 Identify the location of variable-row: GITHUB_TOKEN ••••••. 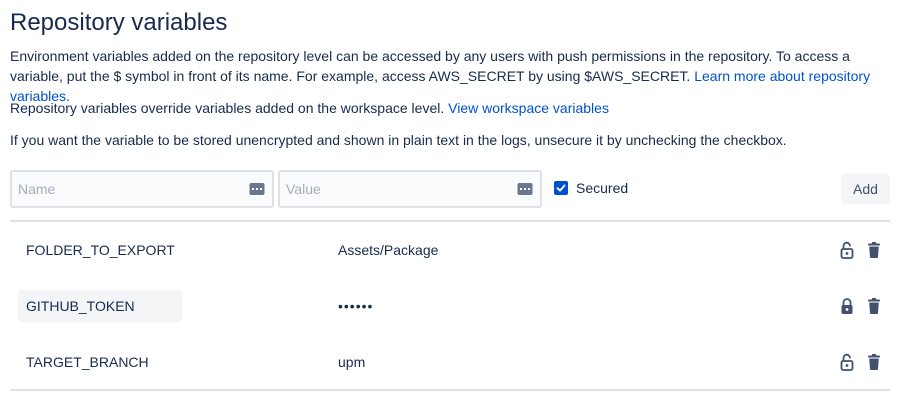
(450, 306).